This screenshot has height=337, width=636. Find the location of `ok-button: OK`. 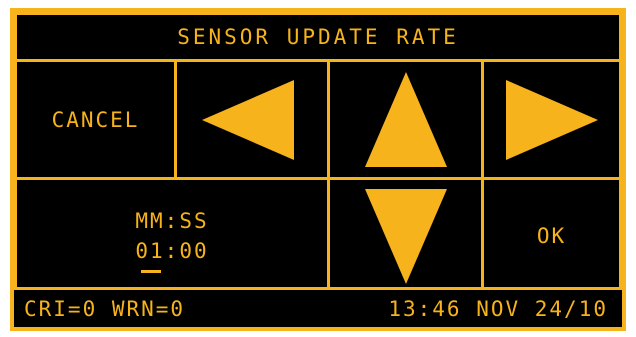

ok-button: OK is located at coordinates (551, 236).